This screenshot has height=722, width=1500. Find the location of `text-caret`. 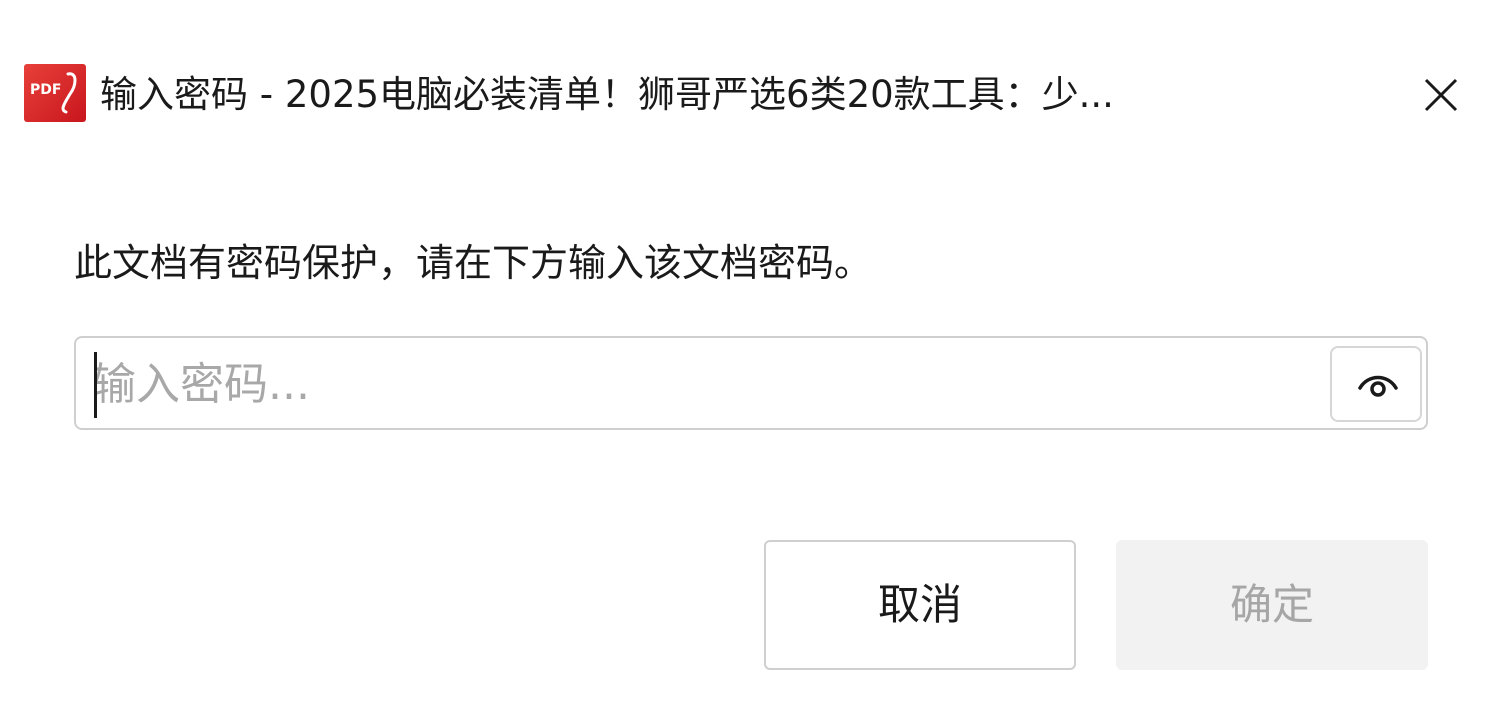

text-caret is located at coordinates (95, 385).